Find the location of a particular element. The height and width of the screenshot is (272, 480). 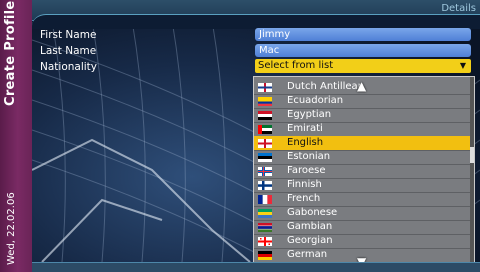

nationality-option: English is located at coordinates (363, 143).